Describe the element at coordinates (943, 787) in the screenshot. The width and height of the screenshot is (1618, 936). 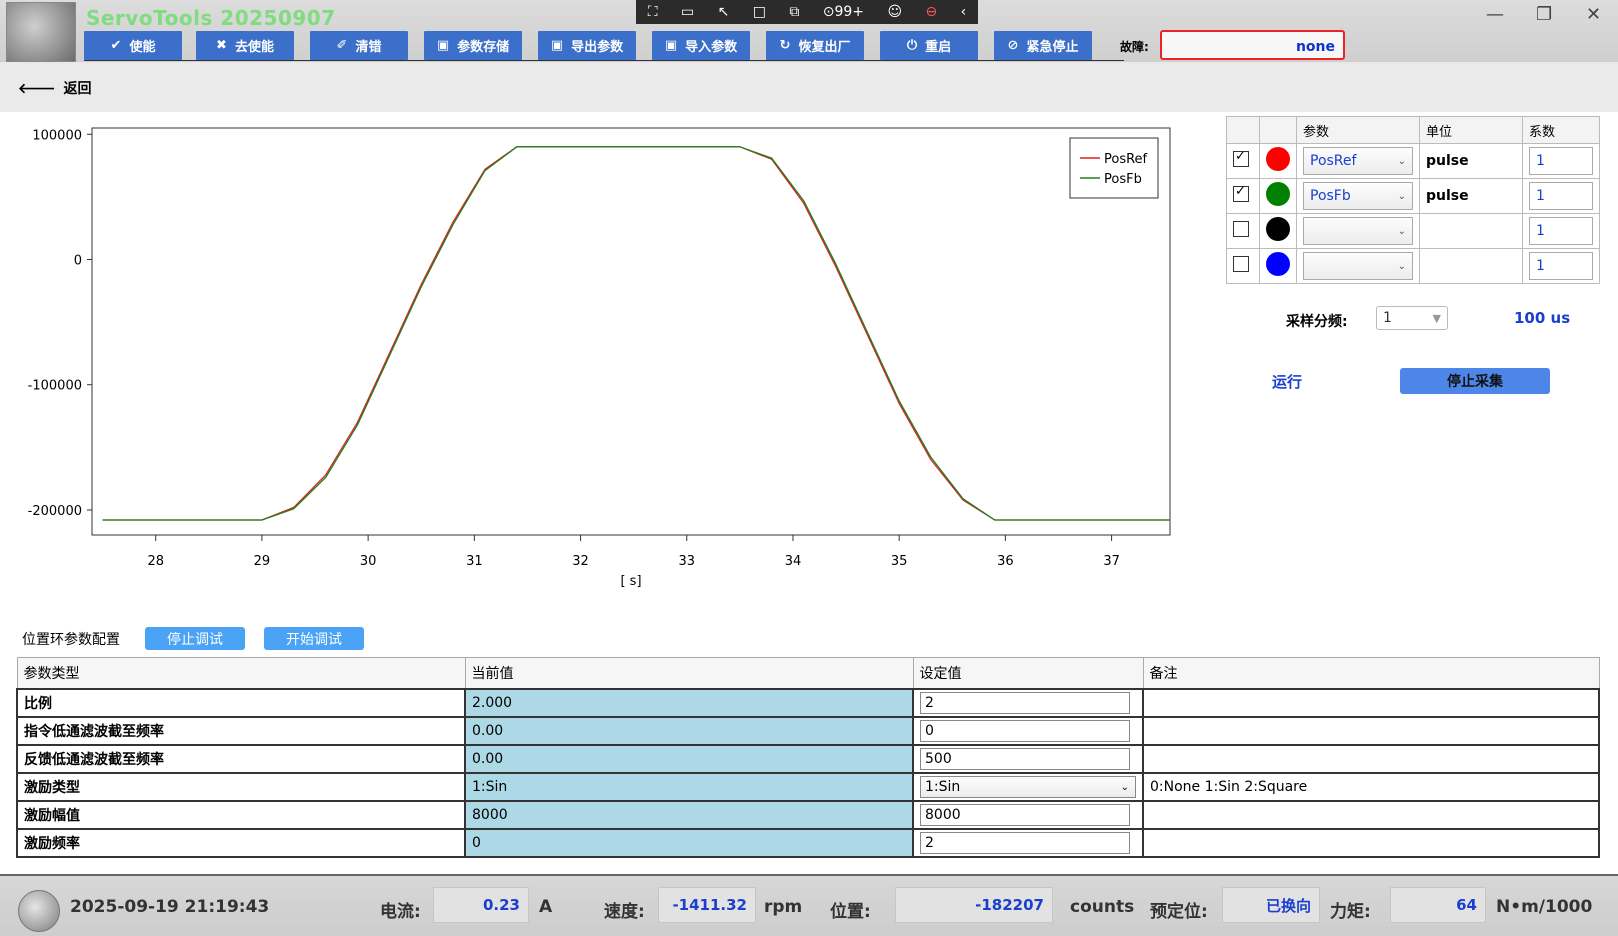
I see `config-set-value: 1:Sin` at that location.